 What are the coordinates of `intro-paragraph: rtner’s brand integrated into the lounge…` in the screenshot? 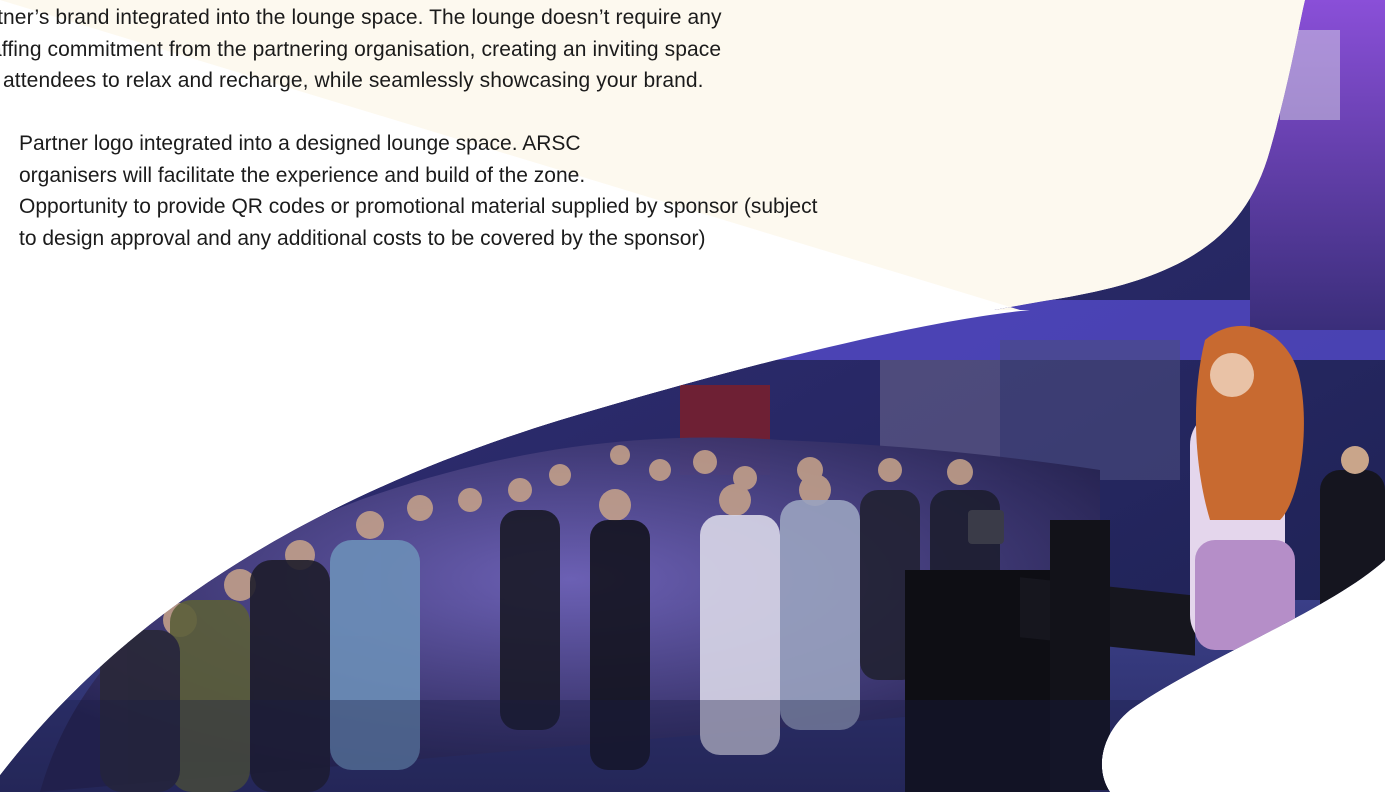 It's located at (475, 49).